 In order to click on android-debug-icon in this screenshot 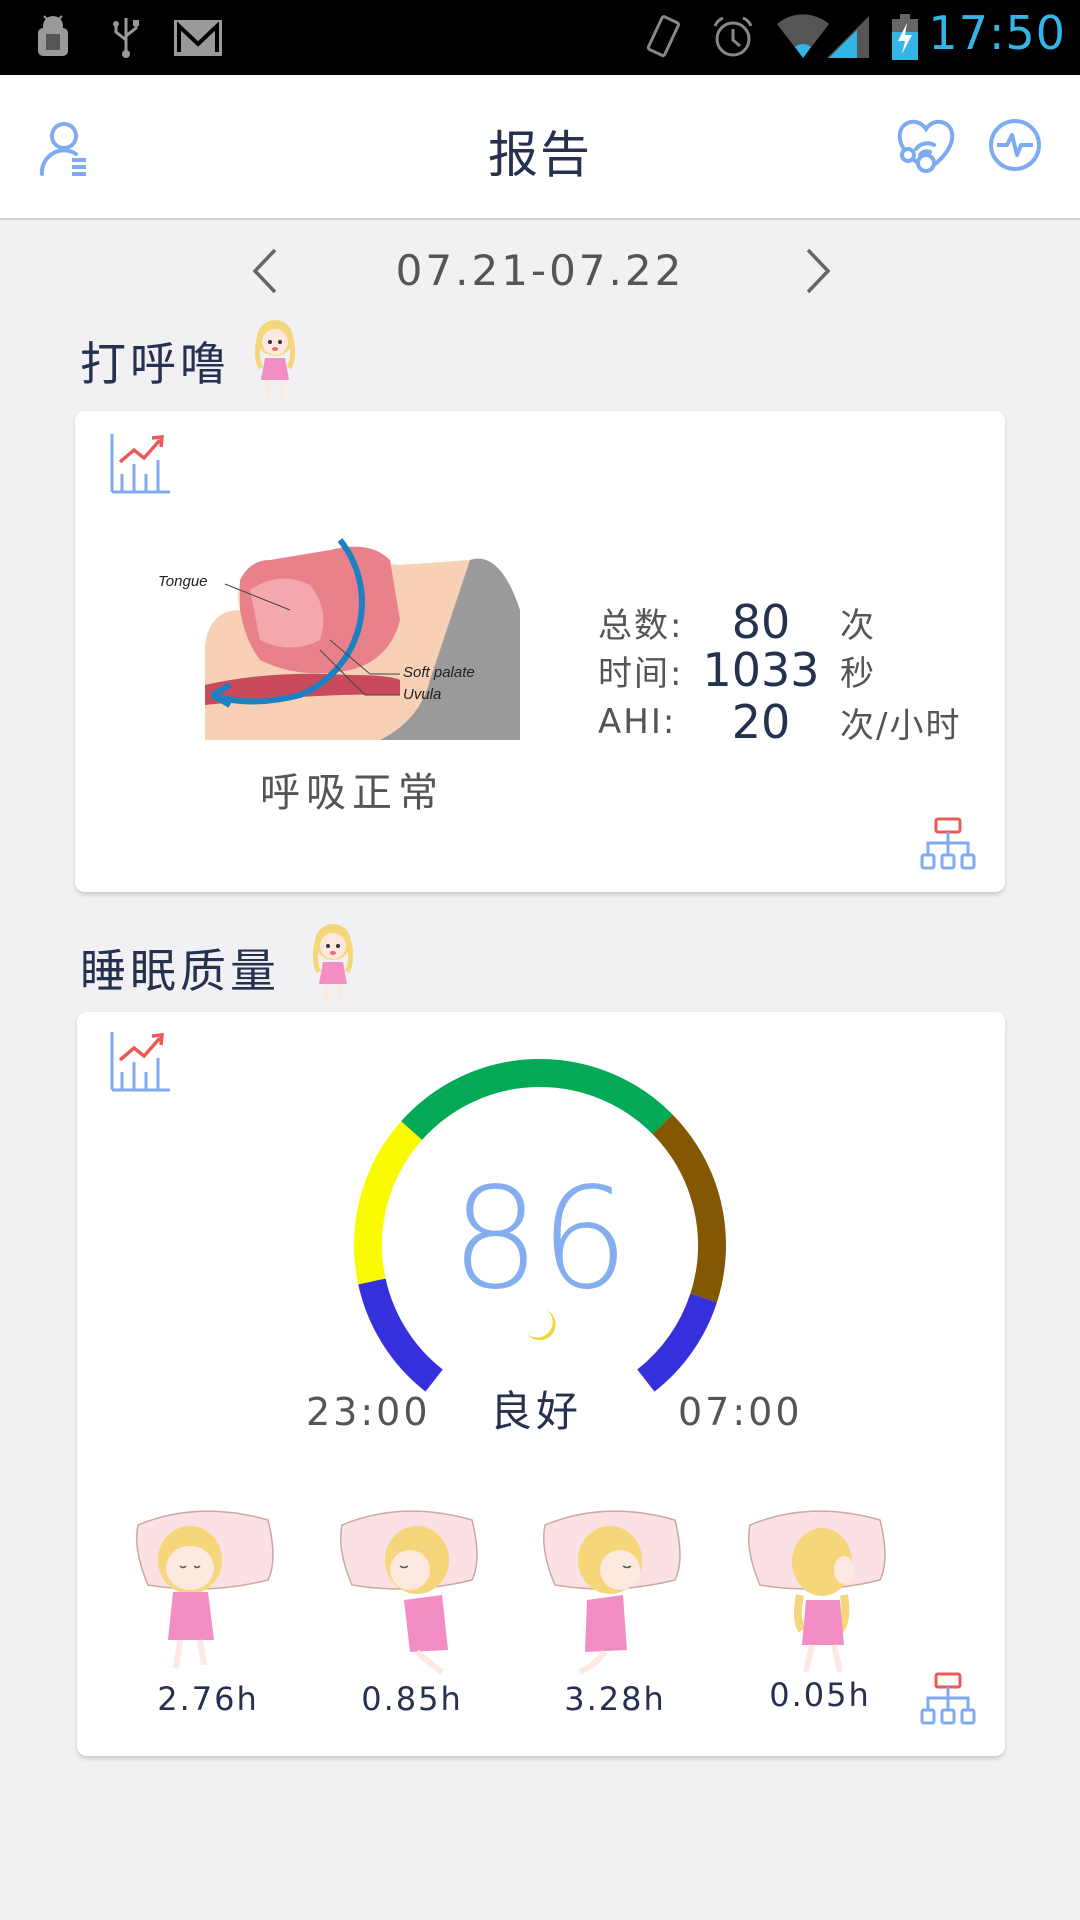, I will do `click(53, 35)`.